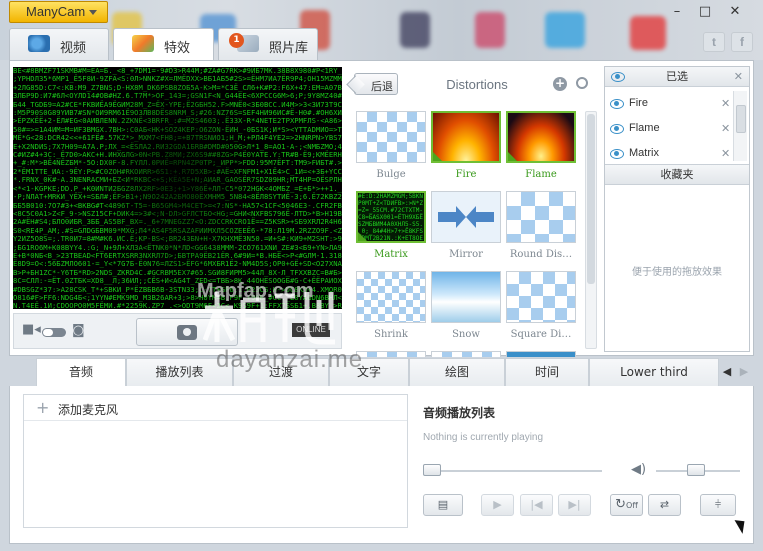 This screenshot has height=551, width=763. I want to click on effect-flame: Flame, so click(541, 148).